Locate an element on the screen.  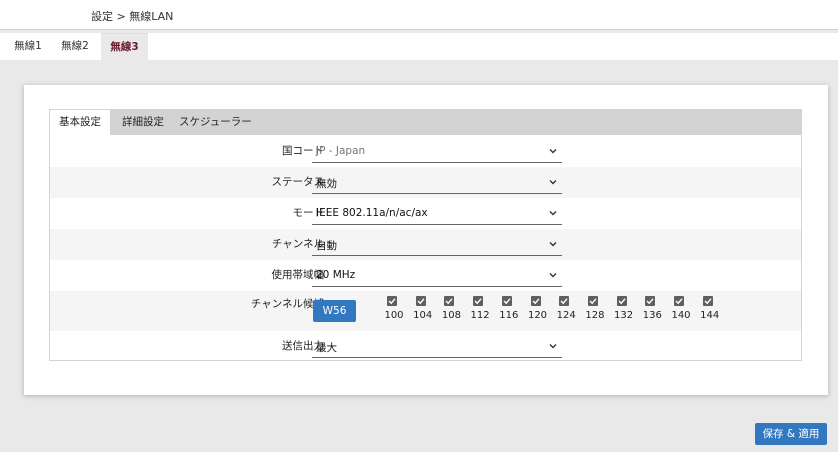
row-status: ステータス 無効 is located at coordinates (425, 182).